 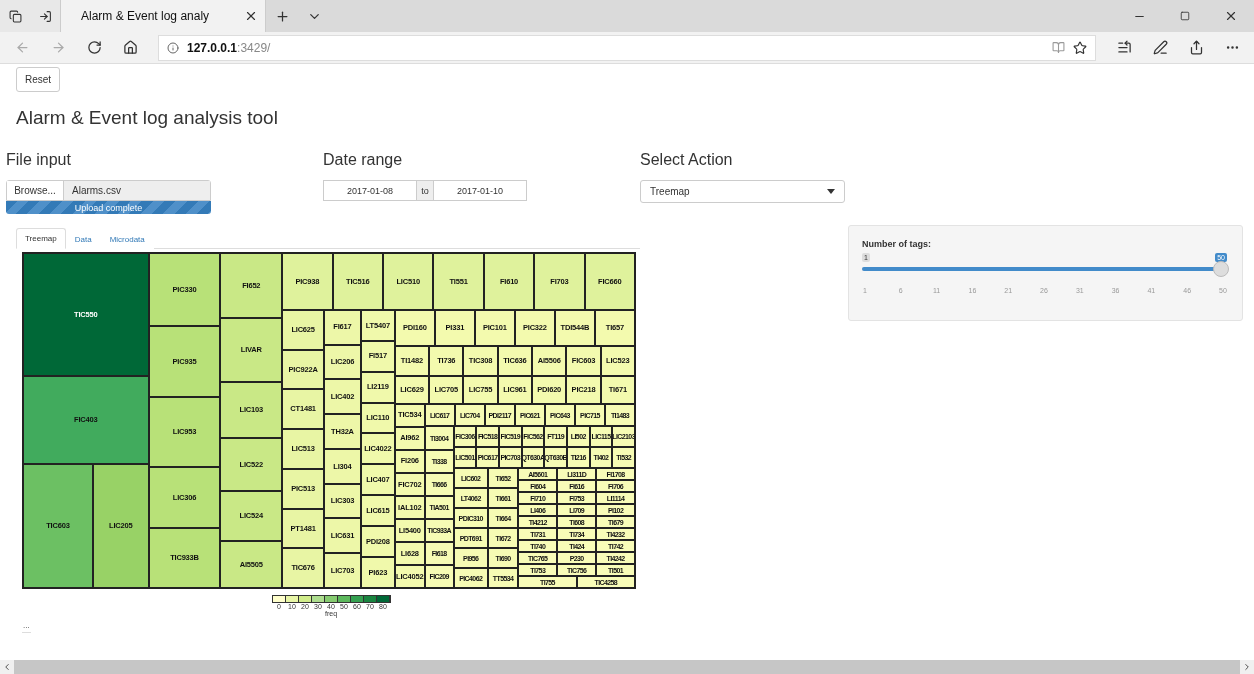 I want to click on browser-tab: Alarm & Event log analy, so click(x=148, y=16).